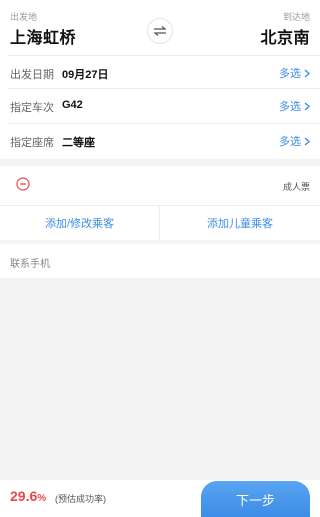 The height and width of the screenshot is (517, 320). What do you see at coordinates (296, 17) in the screenshot?
I see `to-label: 到达地` at bounding box center [296, 17].